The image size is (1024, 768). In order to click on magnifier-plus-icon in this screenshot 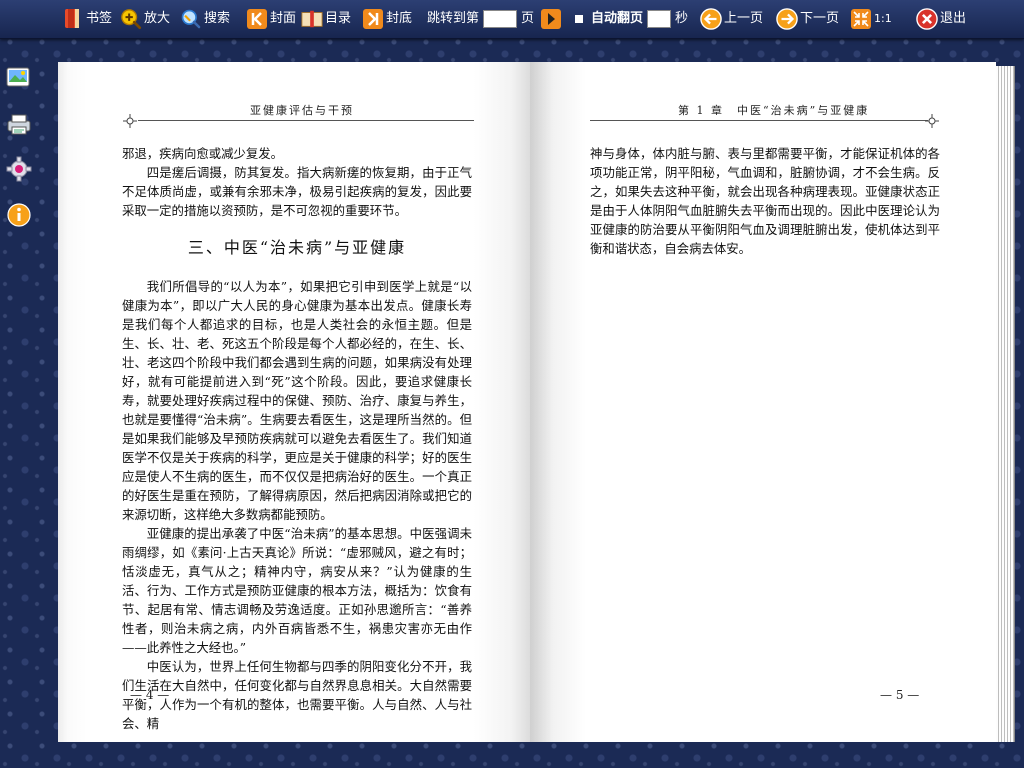, I will do `click(131, 19)`.